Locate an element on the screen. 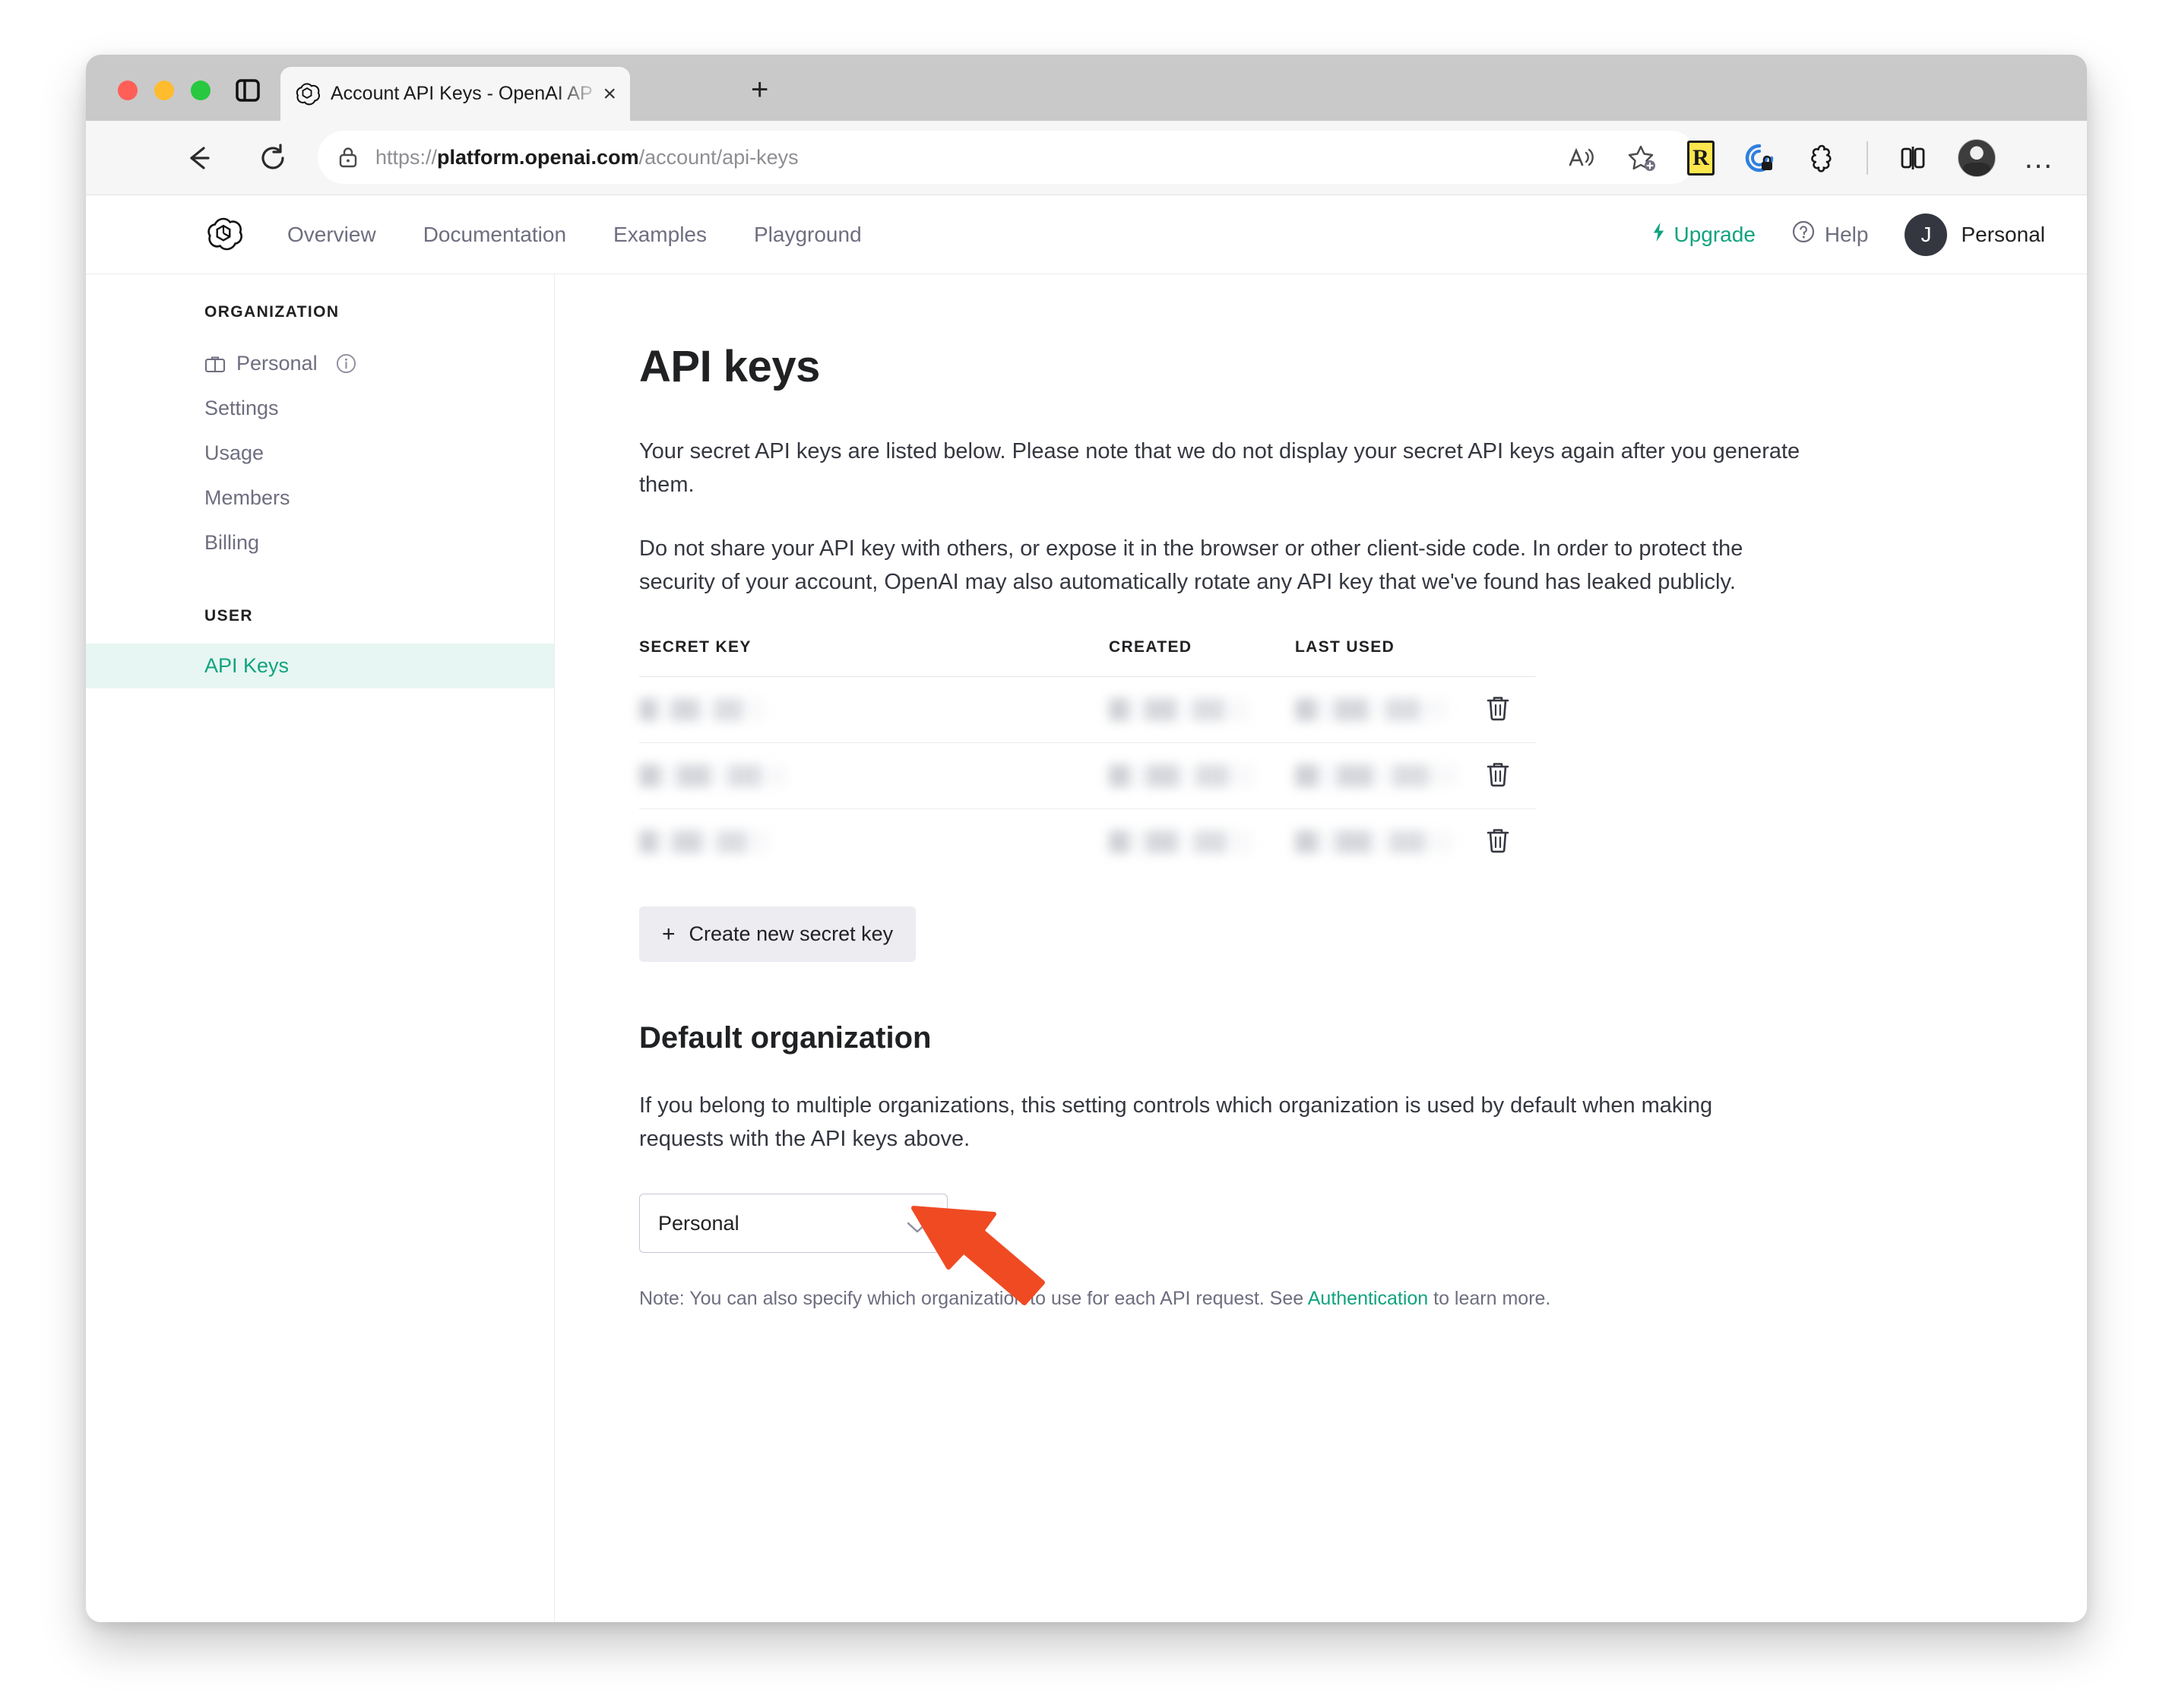  plus-icon: + is located at coordinates (669, 934).